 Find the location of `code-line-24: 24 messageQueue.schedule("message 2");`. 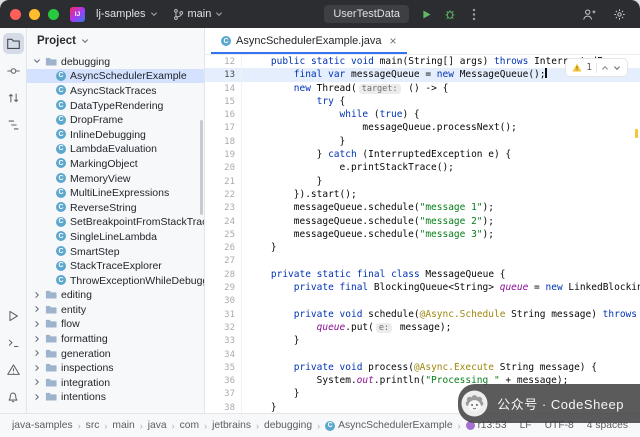

code-line-24: 24 messageQueue.schedule("message 2"); is located at coordinates (422, 221).